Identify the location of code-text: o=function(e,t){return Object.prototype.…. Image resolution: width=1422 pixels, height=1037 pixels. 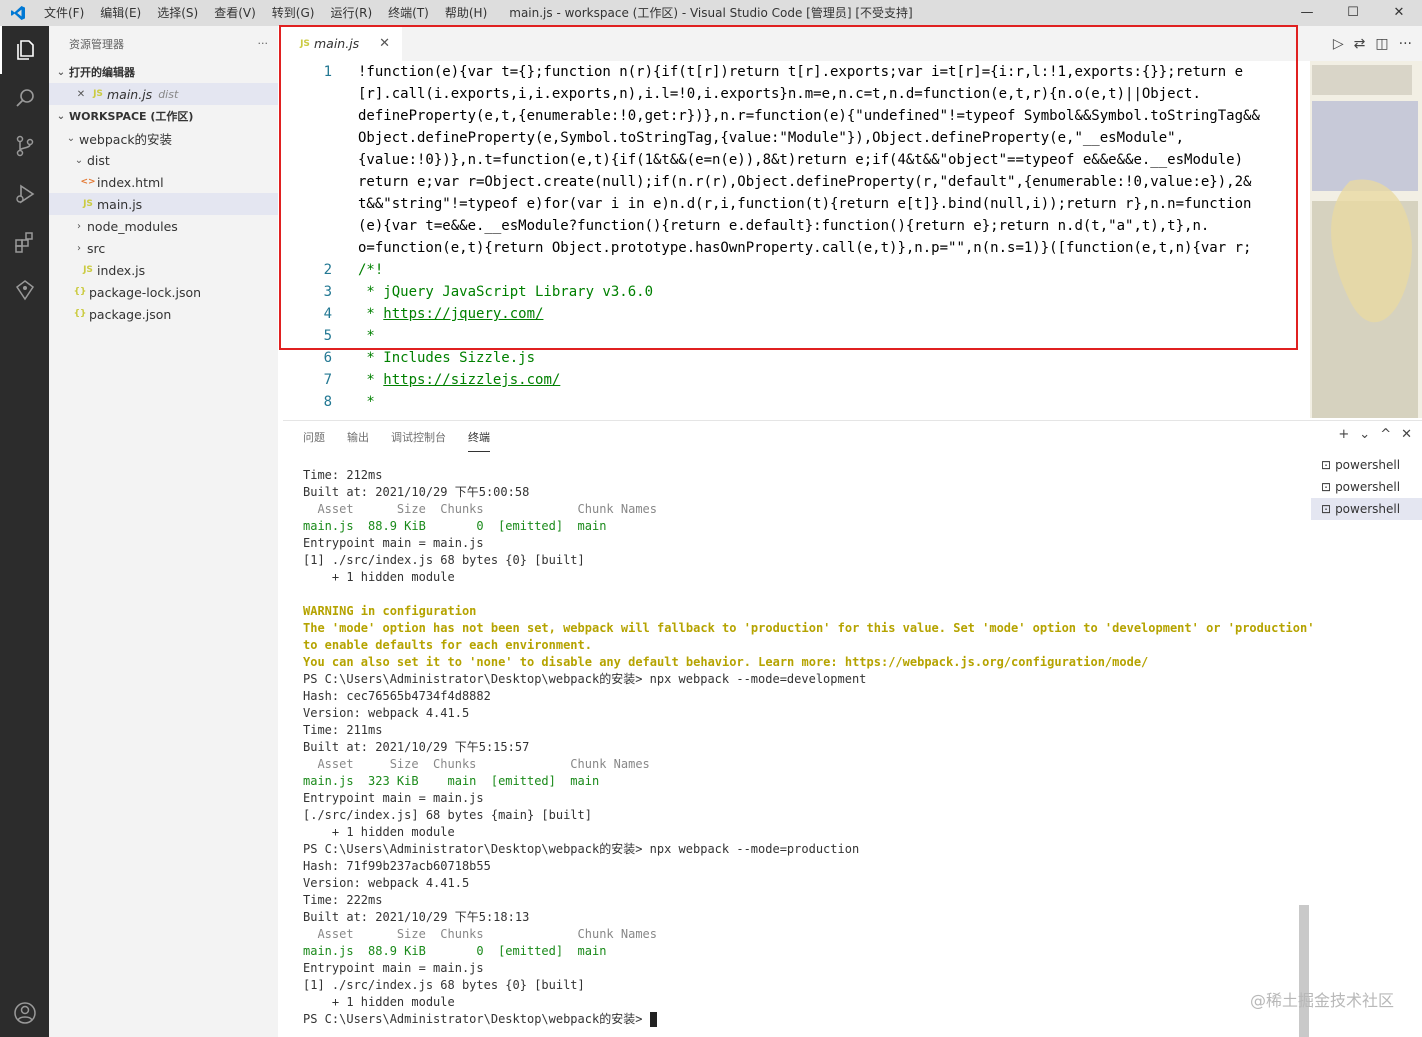
(805, 248).